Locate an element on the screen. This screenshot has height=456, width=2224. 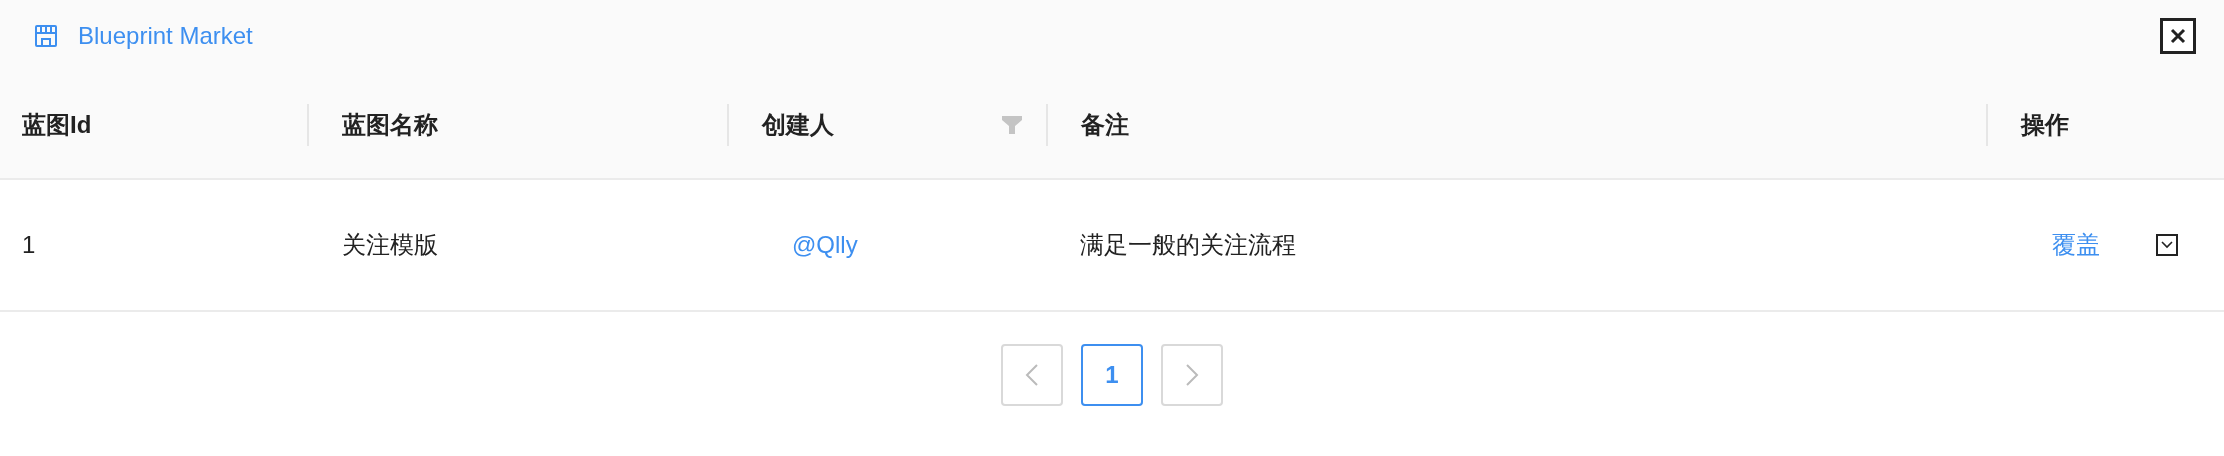
filter-icon is located at coordinates (1012, 125).